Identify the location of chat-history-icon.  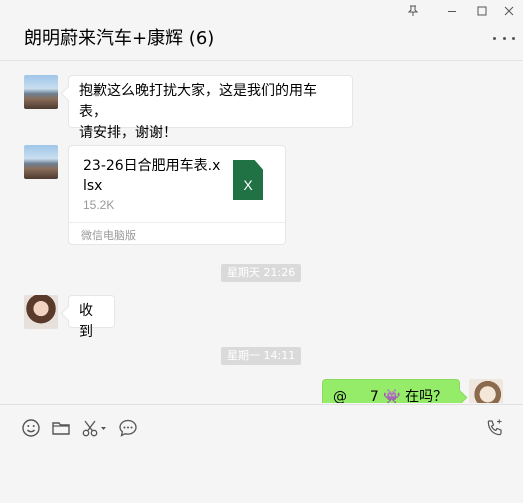
(128, 428).